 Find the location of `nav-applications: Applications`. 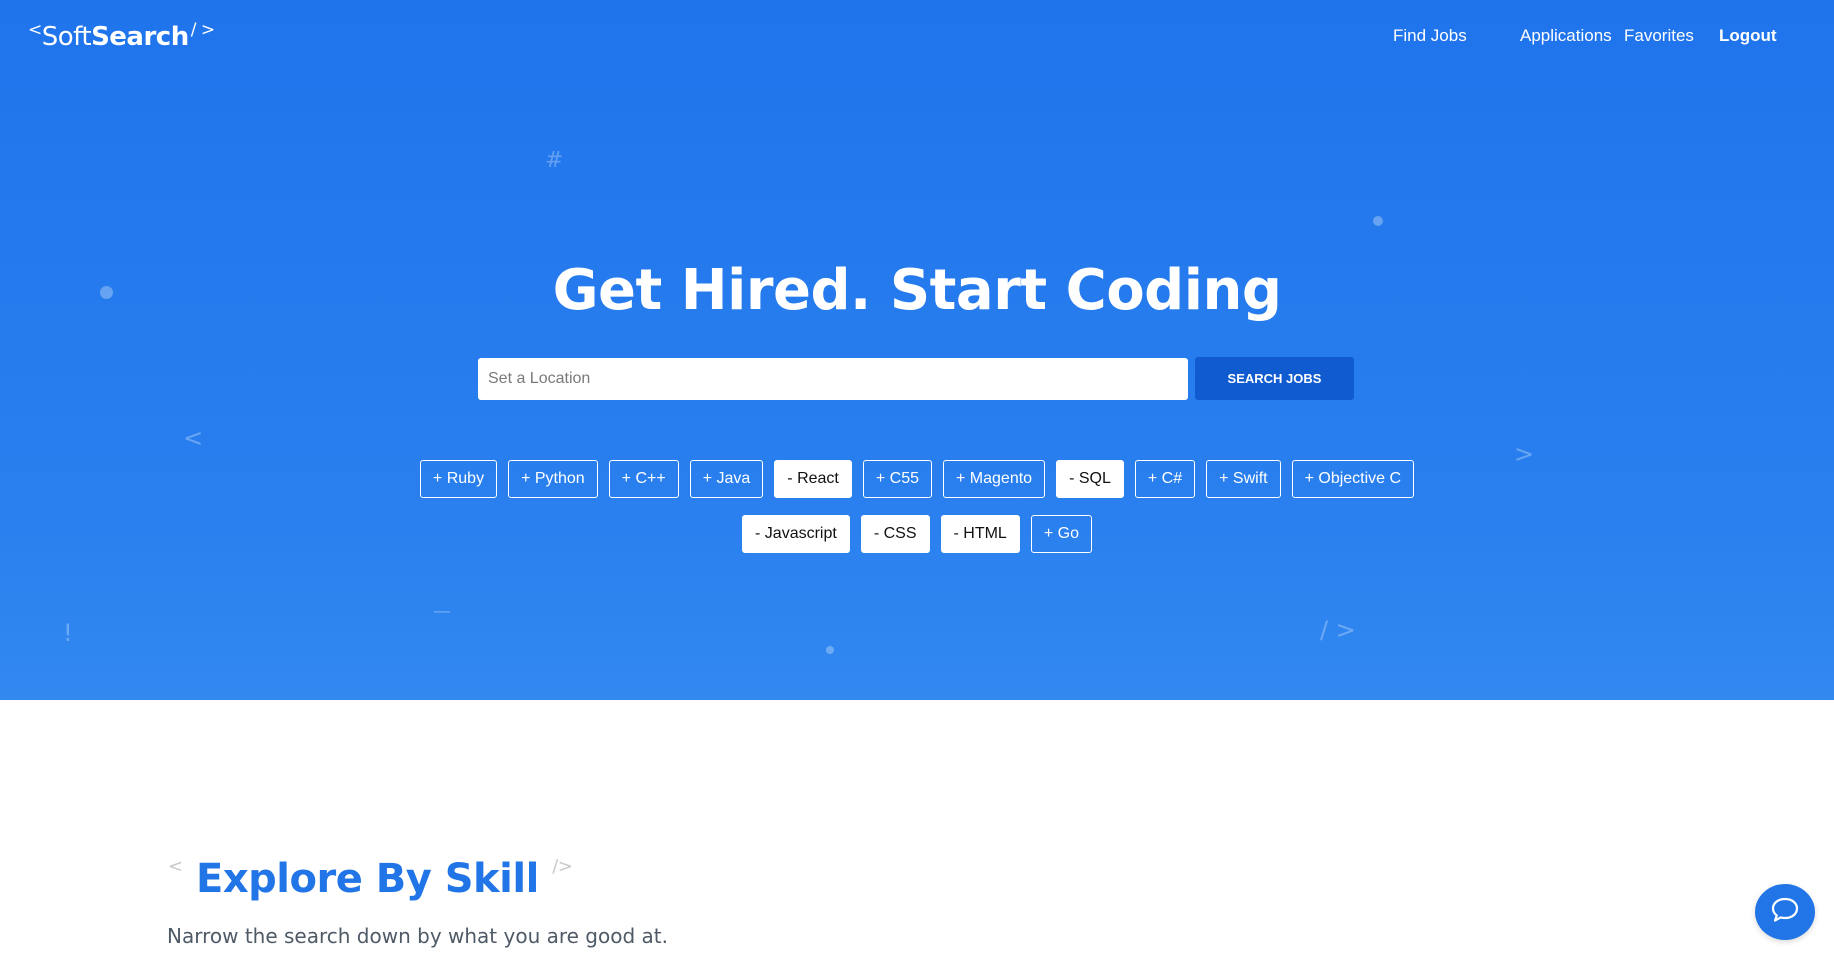

nav-applications: Applications is located at coordinates (1566, 36).